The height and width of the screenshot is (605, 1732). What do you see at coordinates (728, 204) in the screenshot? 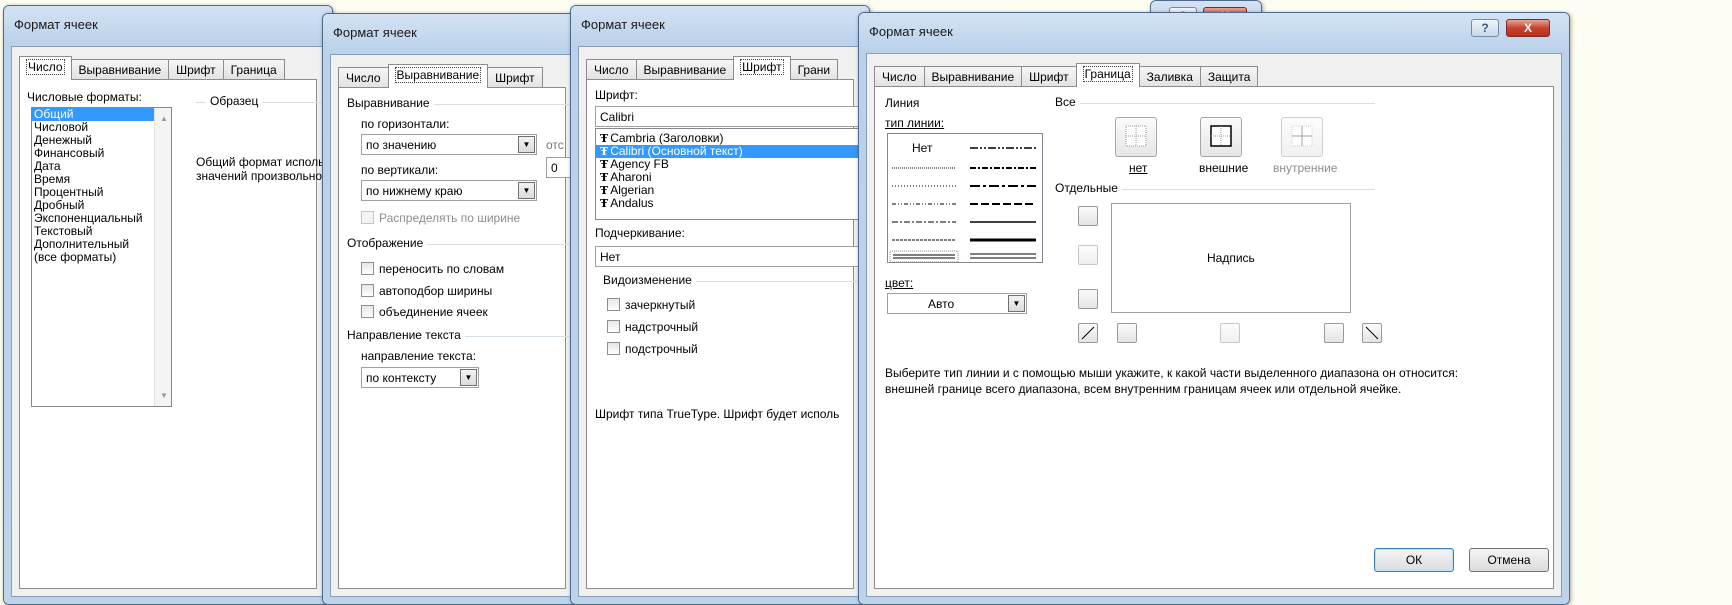
I see `list-item: Ŧ Andalus` at bounding box center [728, 204].